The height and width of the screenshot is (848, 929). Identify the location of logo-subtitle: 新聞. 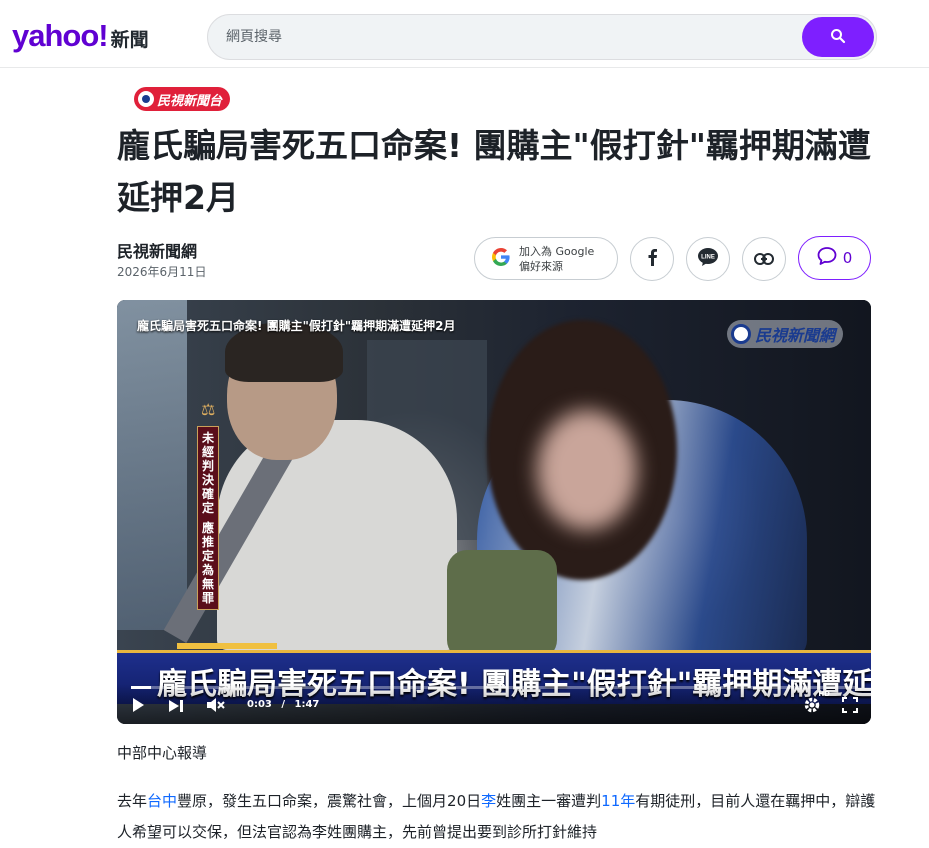
(129, 40).